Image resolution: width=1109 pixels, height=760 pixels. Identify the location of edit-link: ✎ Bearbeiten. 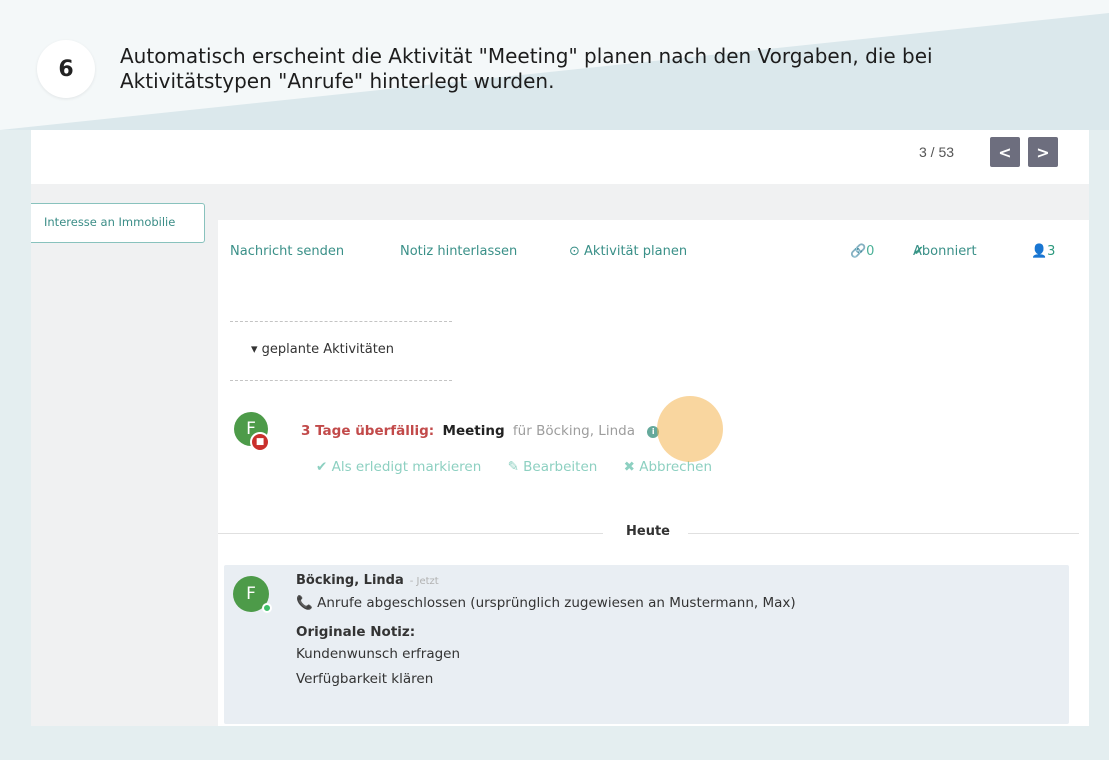
(553, 467).